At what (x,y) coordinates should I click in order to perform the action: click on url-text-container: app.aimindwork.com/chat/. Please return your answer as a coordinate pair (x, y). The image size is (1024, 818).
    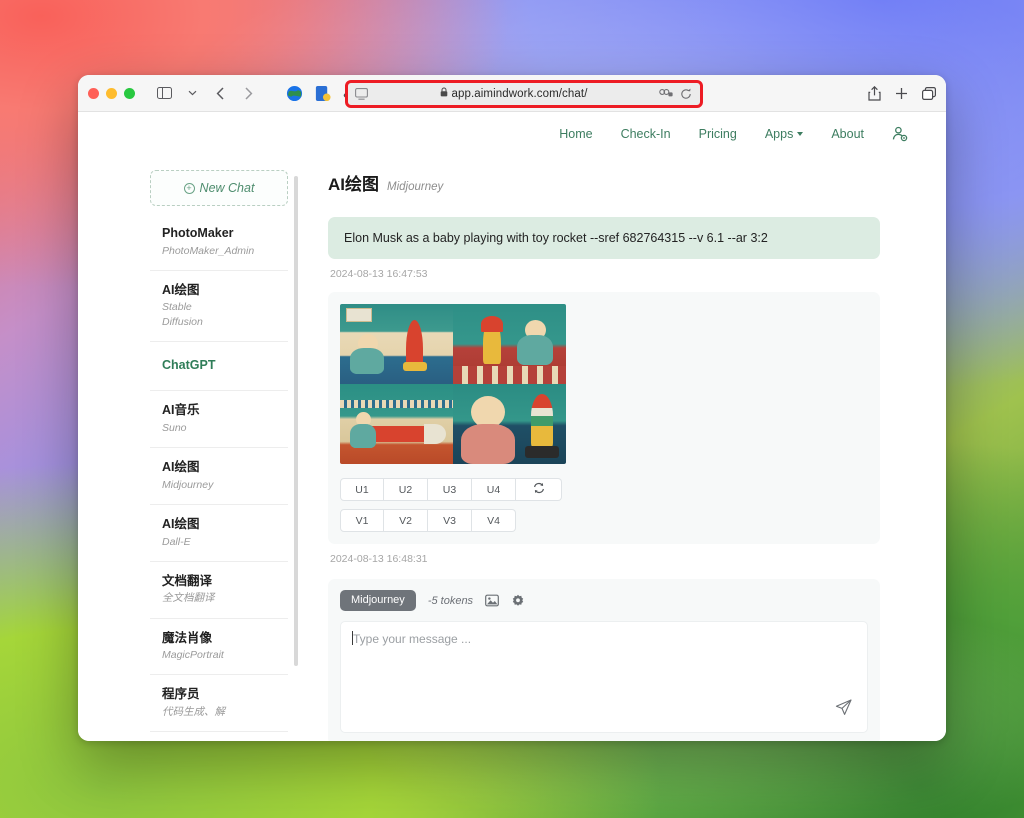
    Looking at the image, I should click on (513, 93).